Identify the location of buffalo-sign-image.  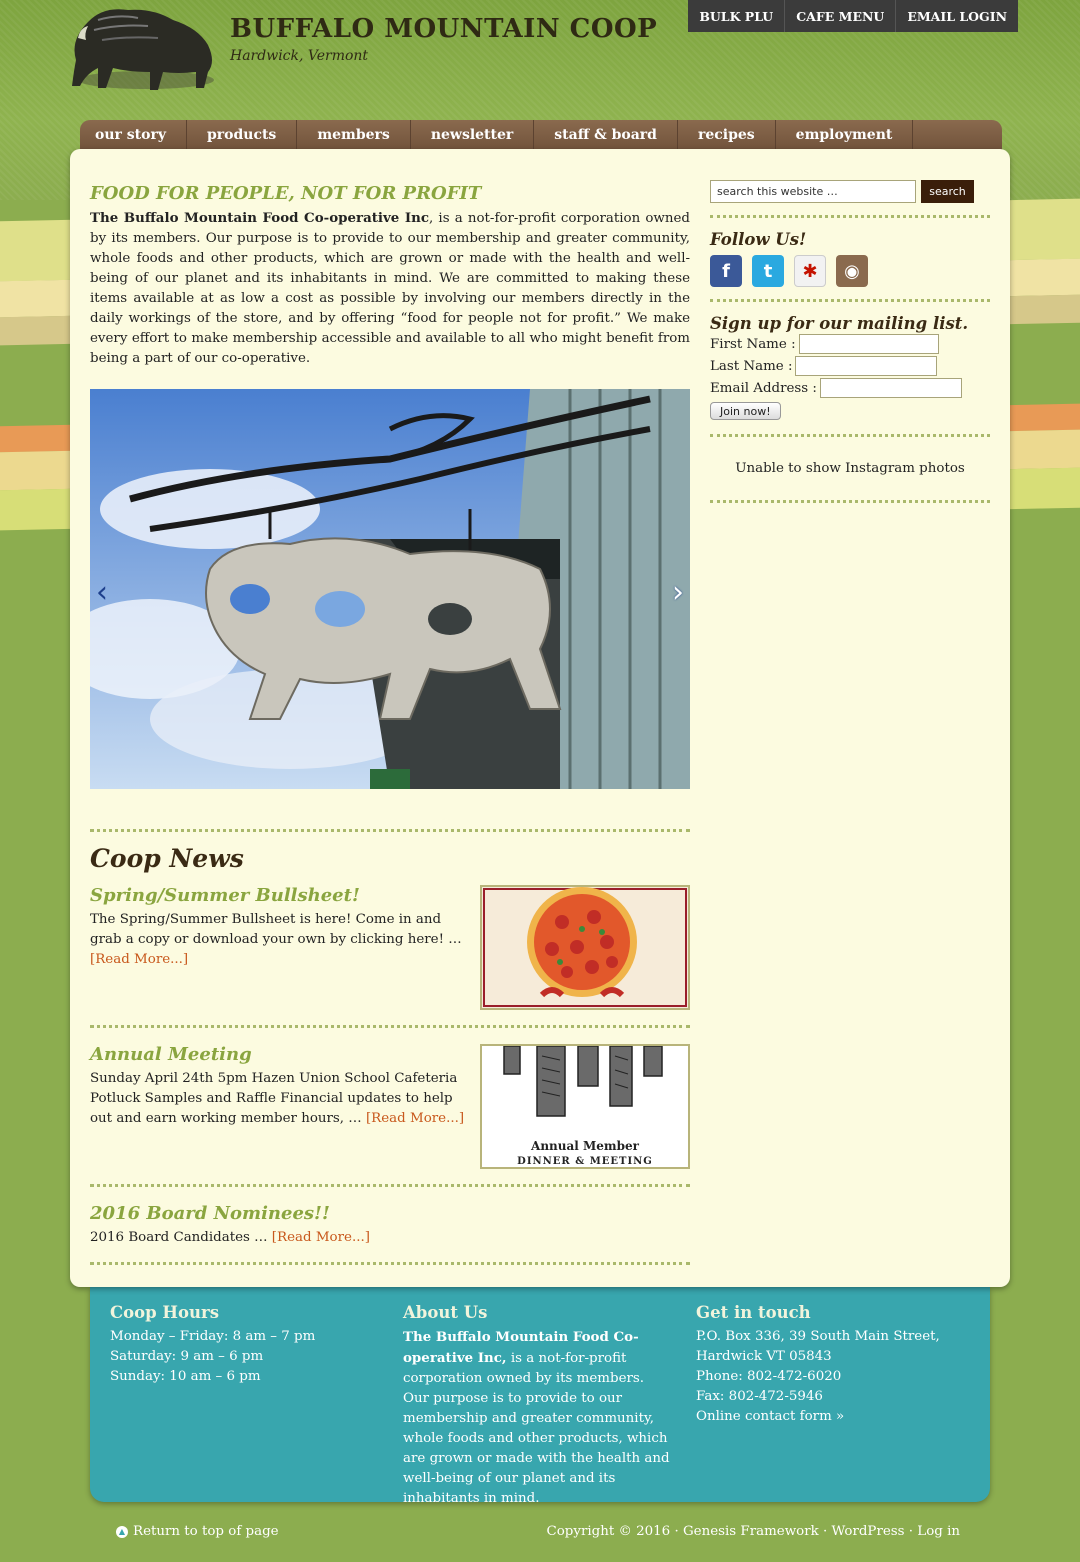
(390, 589).